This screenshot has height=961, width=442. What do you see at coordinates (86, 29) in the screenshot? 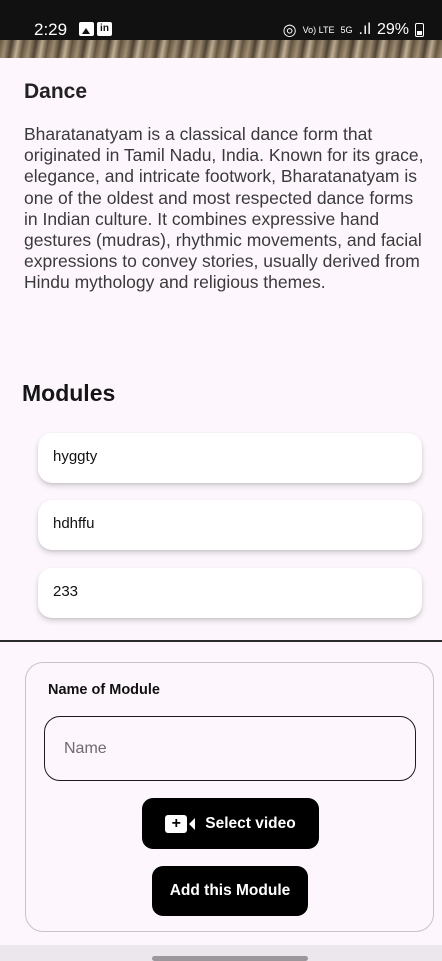
I see `gallery-icon` at bounding box center [86, 29].